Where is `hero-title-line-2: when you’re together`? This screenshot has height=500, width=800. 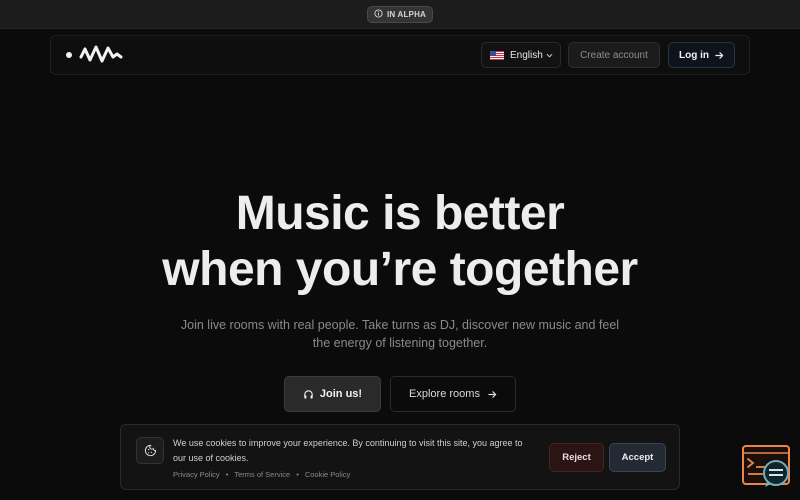
hero-title-line-2: when you’re together is located at coordinates (400, 269).